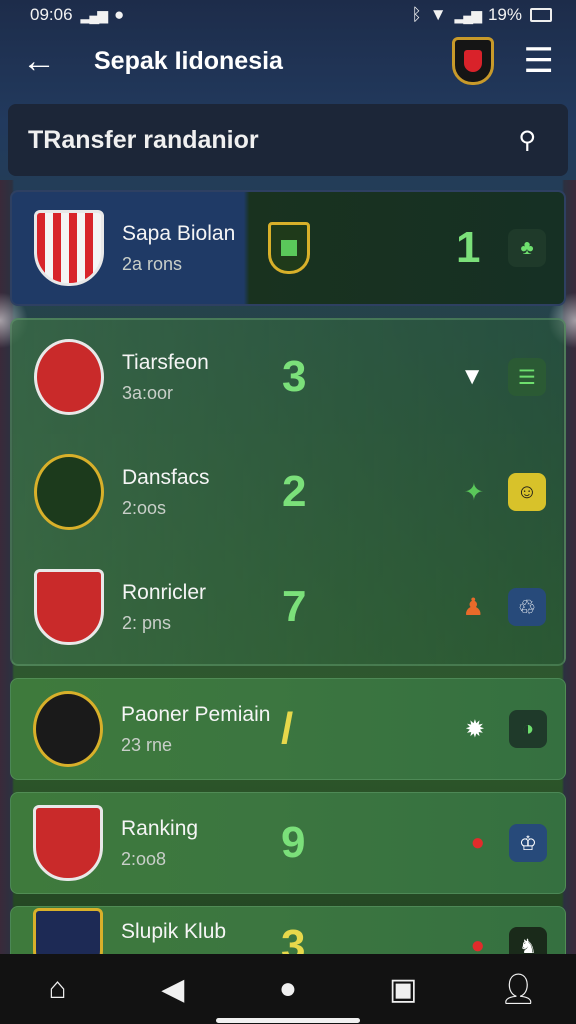 The image size is (576, 1024). What do you see at coordinates (147, 744) in the screenshot?
I see `card-sub: 23 rne` at bounding box center [147, 744].